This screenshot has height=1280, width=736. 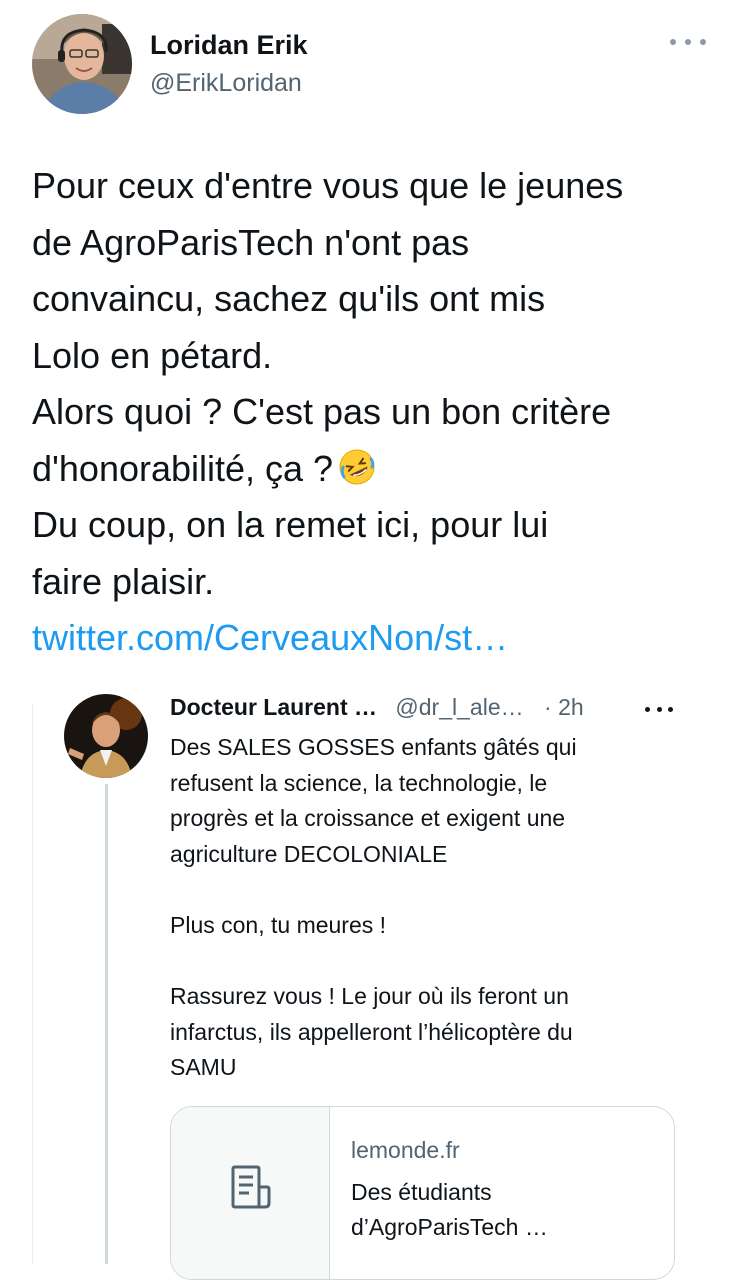 I want to click on link-card-domain: lemonde.fr, so click(x=405, y=1150).